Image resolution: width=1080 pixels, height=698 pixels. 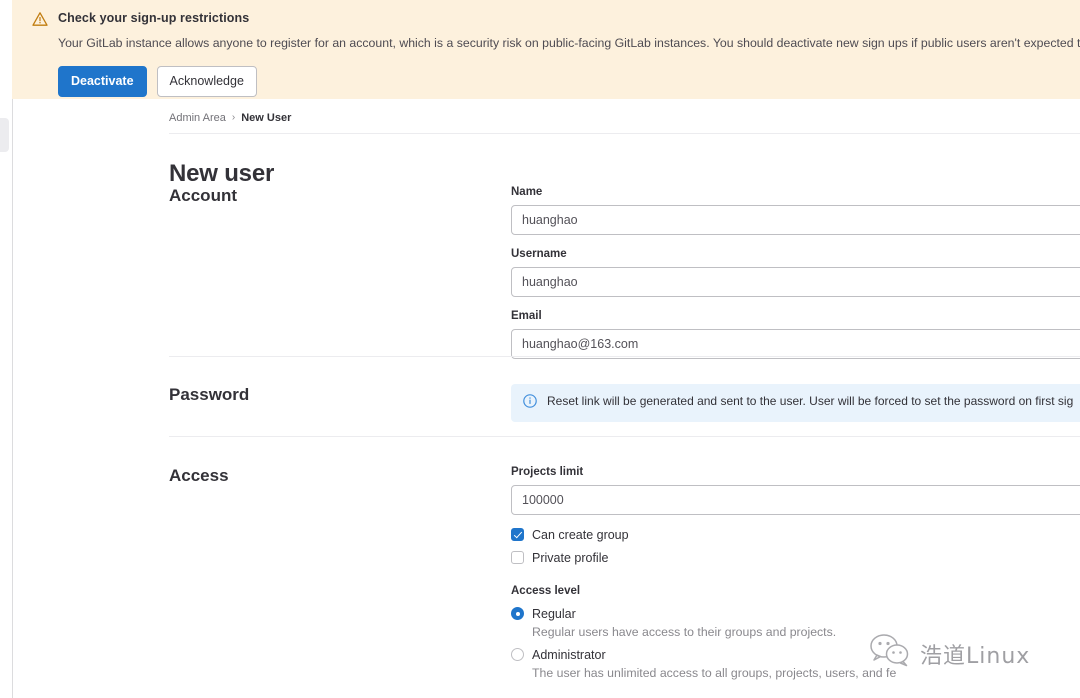 What do you see at coordinates (795, 344) in the screenshot?
I see `email-input` at bounding box center [795, 344].